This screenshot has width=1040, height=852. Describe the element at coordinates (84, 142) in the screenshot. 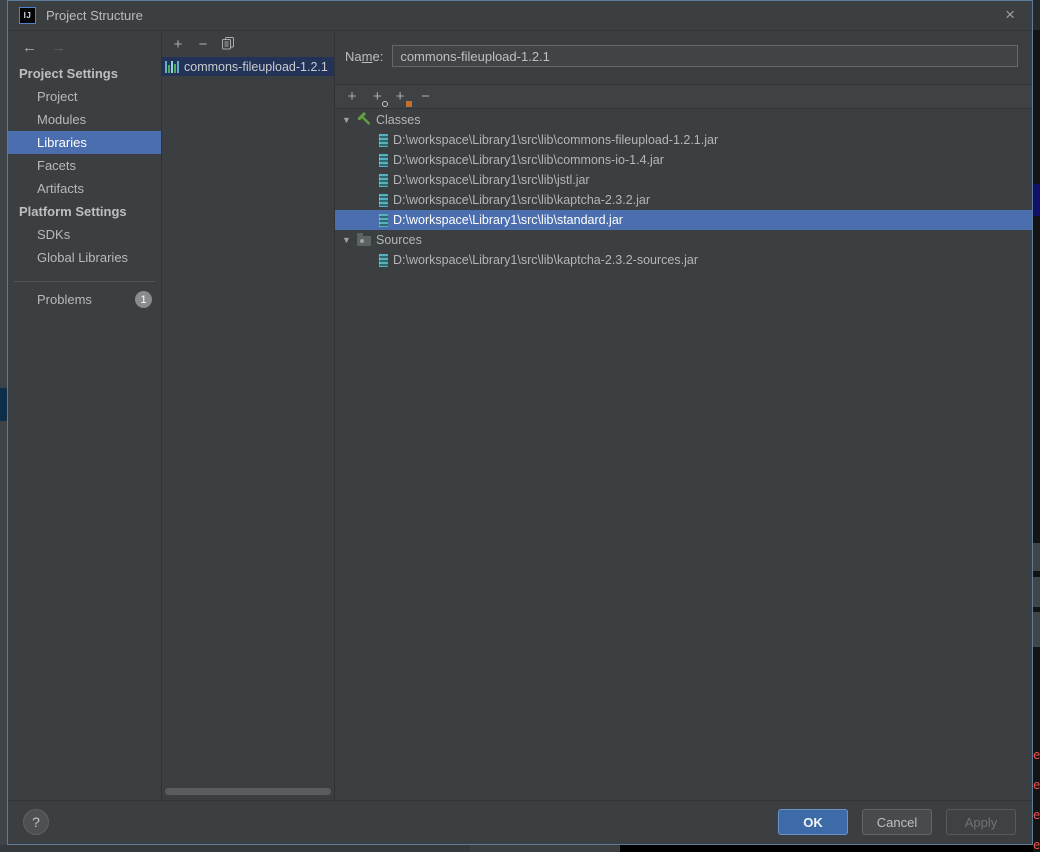

I see `sidebar-item-libraries: Libraries` at that location.